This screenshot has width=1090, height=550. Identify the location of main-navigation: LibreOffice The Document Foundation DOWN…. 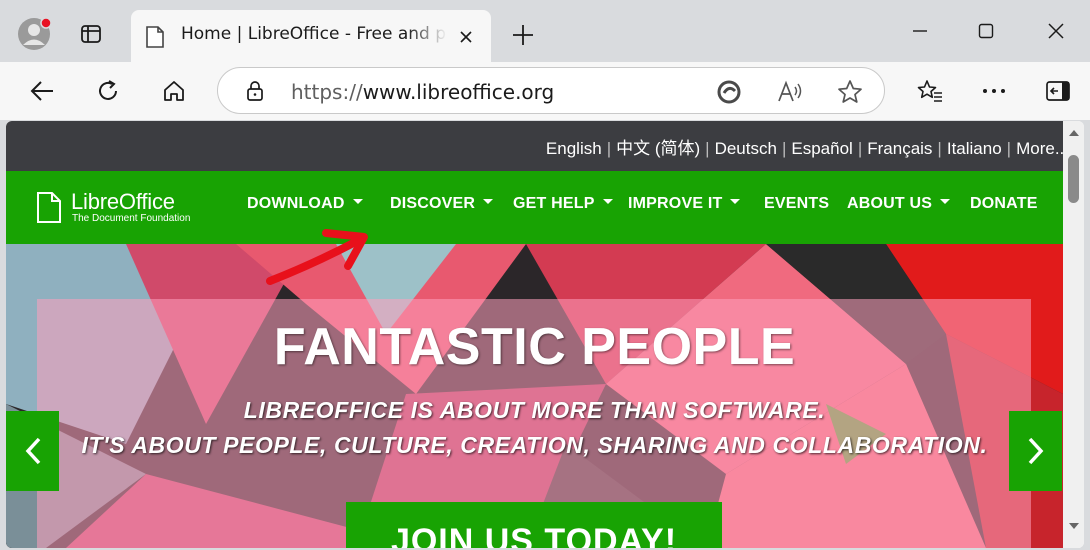
(534, 207).